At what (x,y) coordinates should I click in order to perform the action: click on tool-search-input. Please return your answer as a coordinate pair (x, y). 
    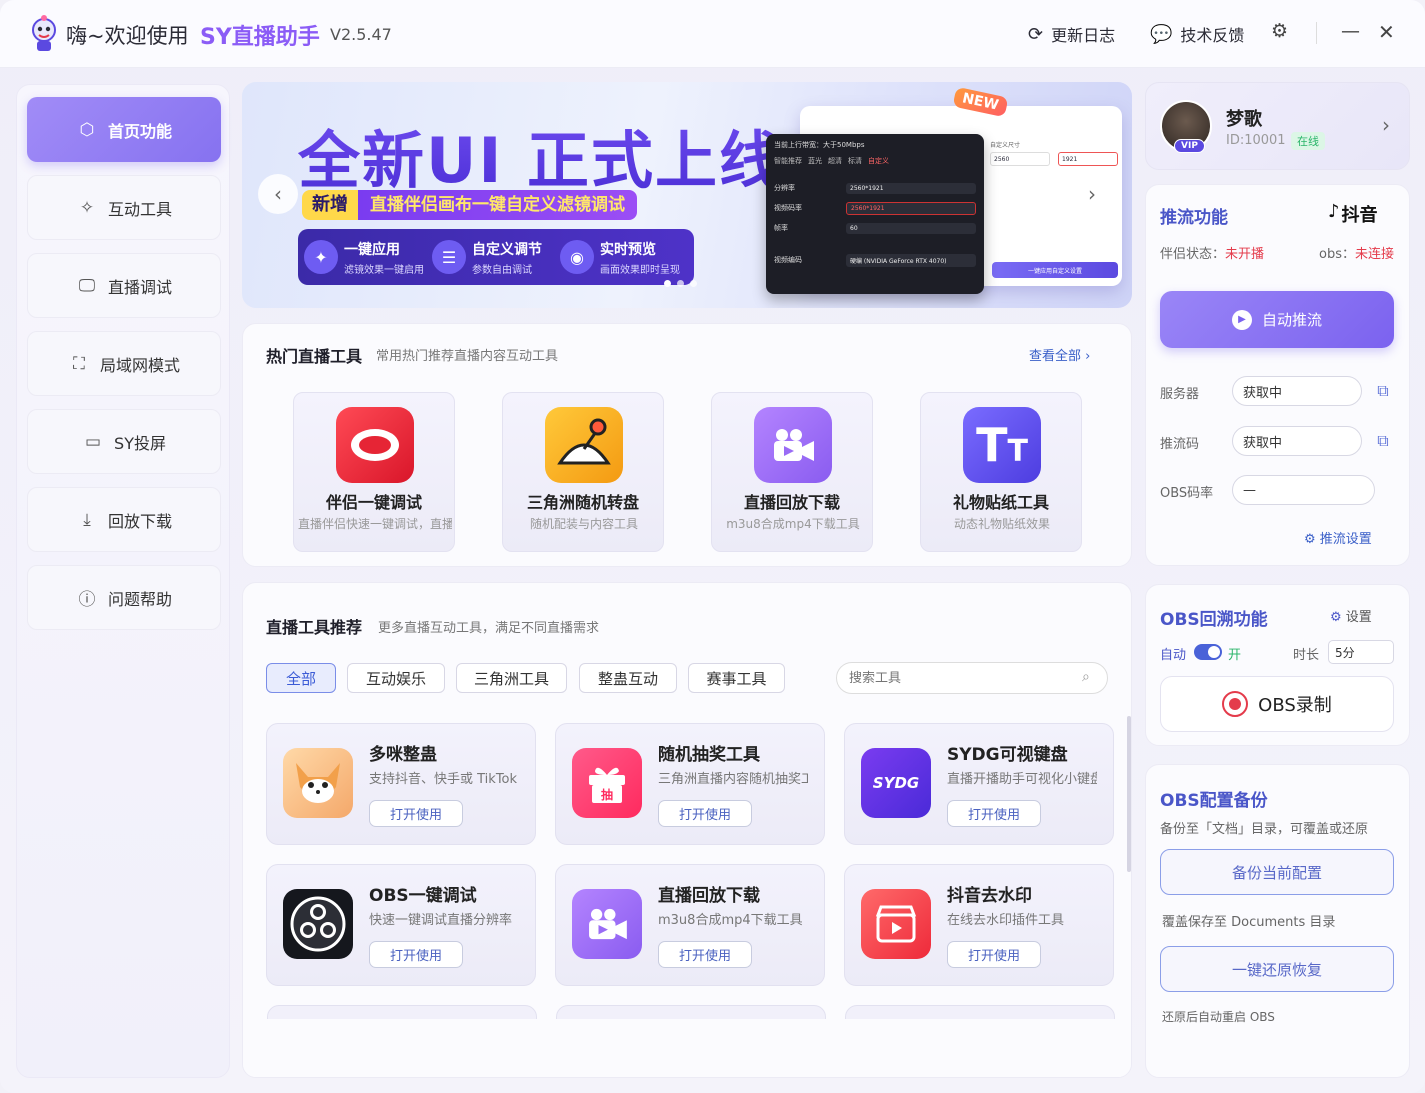
    Looking at the image, I should click on (972, 678).